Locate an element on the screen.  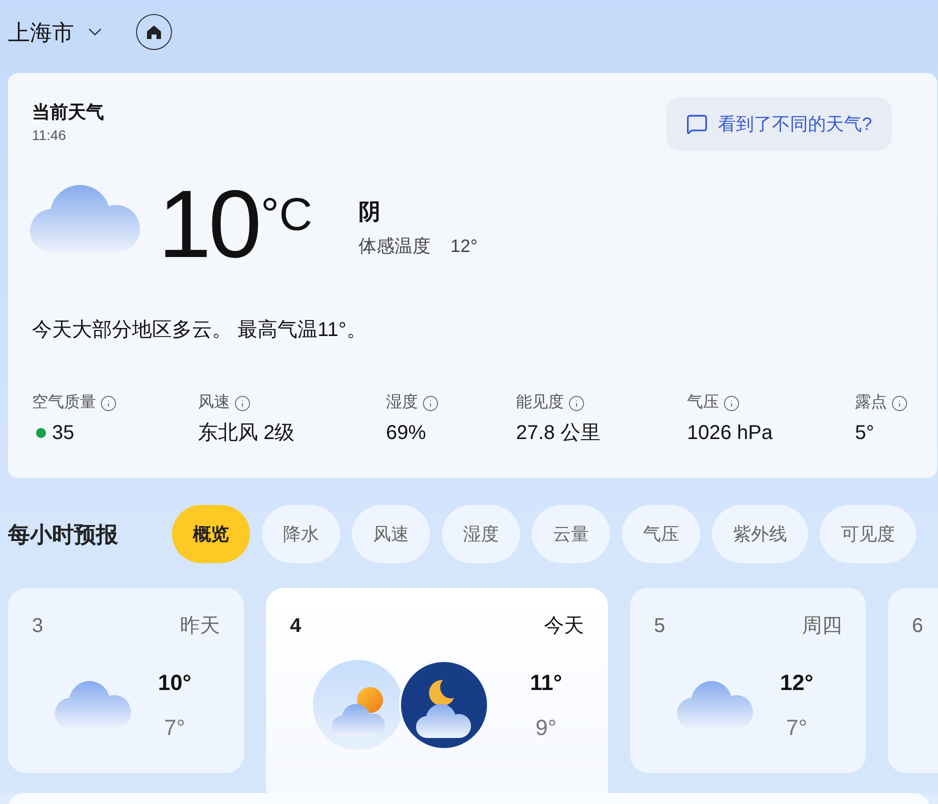
detail-label: 风速 is located at coordinates (214, 402).